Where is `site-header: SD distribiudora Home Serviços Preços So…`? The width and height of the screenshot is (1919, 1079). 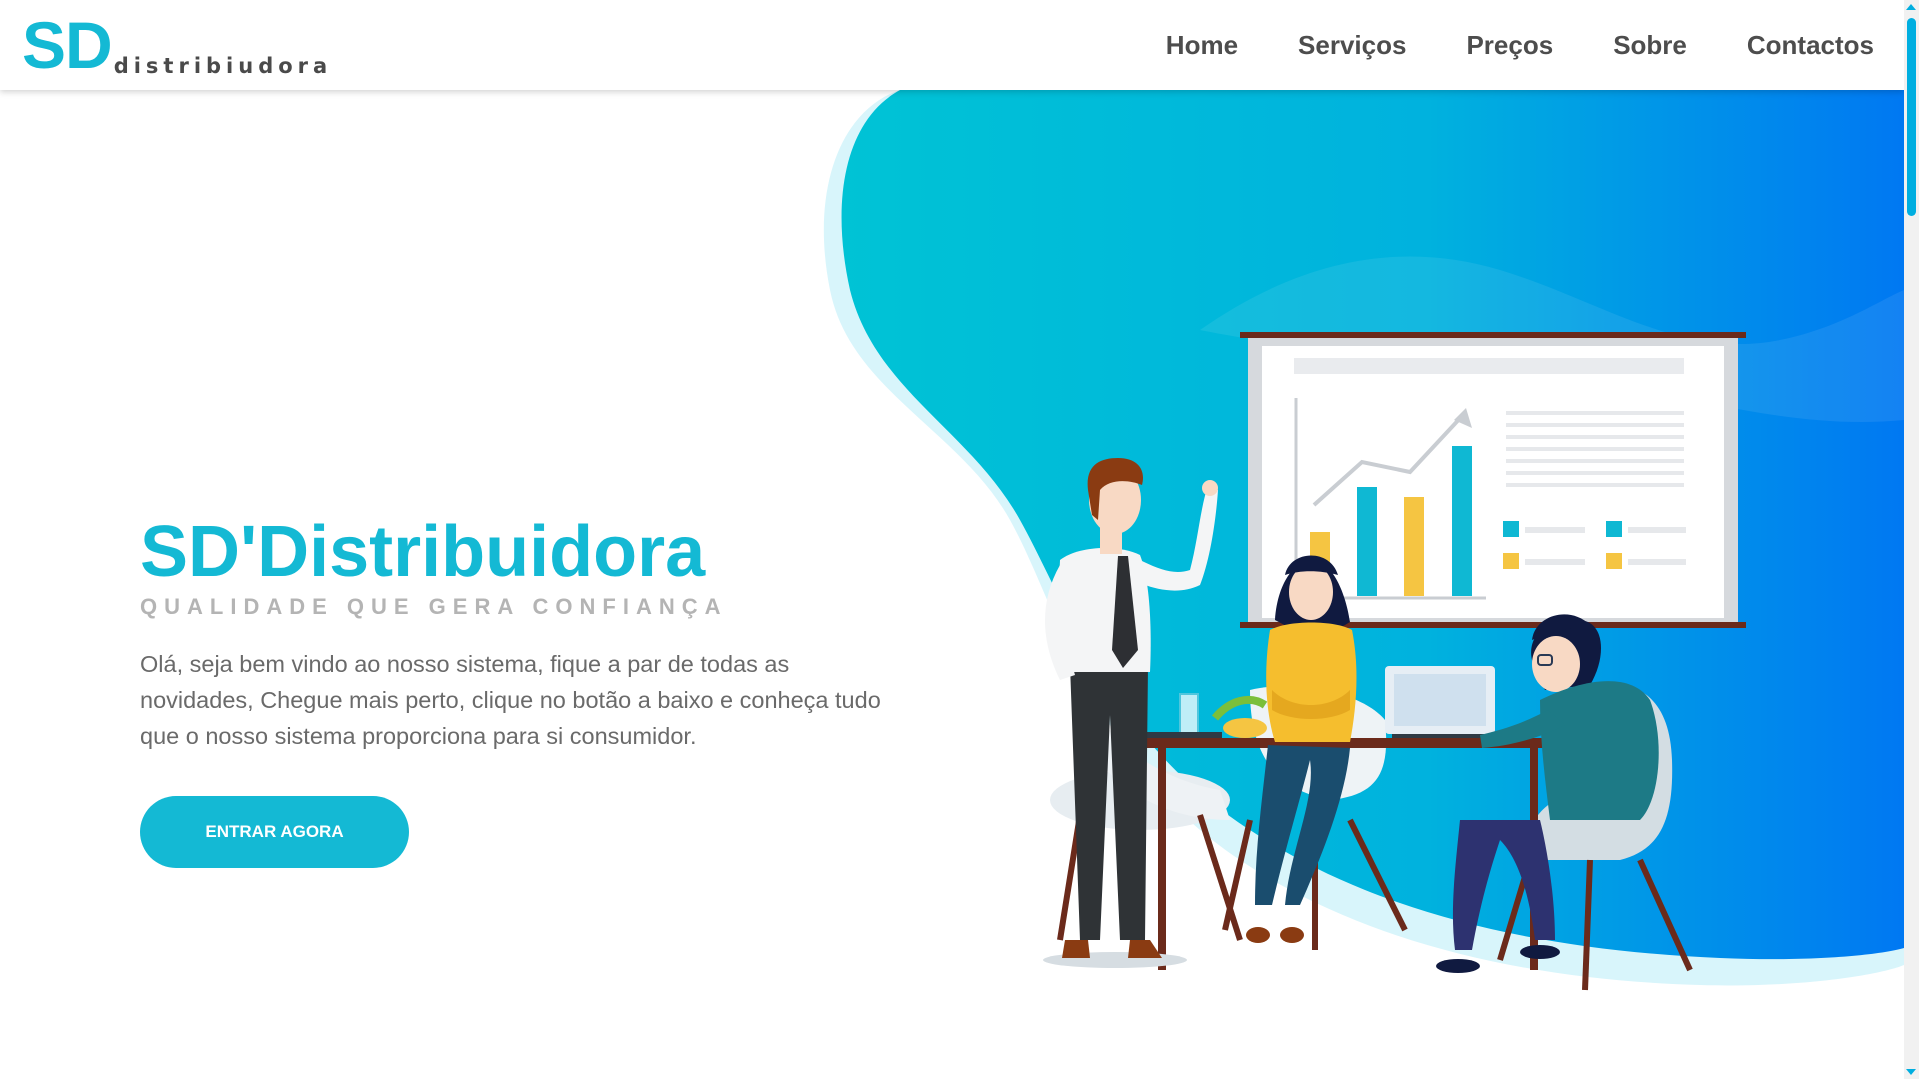
site-header: SD distribiudora Home Serviços Preços So… is located at coordinates (952, 45).